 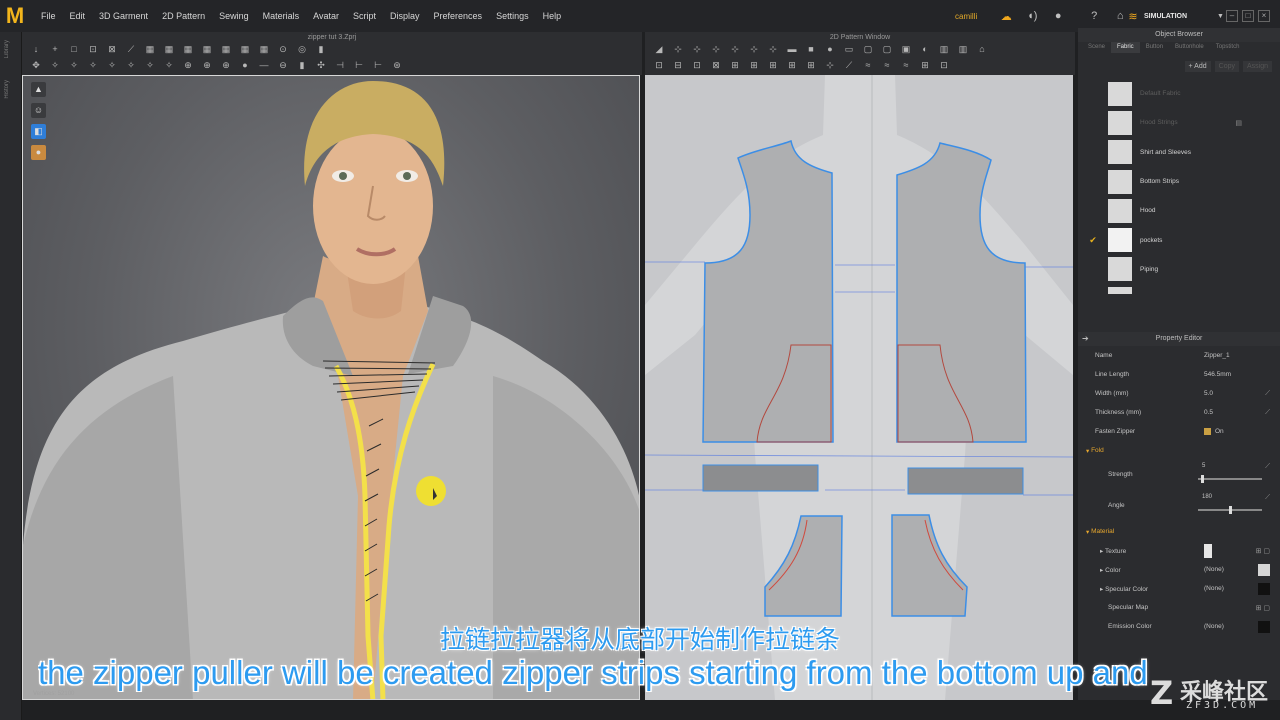 What do you see at coordinates (1207, 497) in the screenshot?
I see `fold-angle-value: 180` at bounding box center [1207, 497].